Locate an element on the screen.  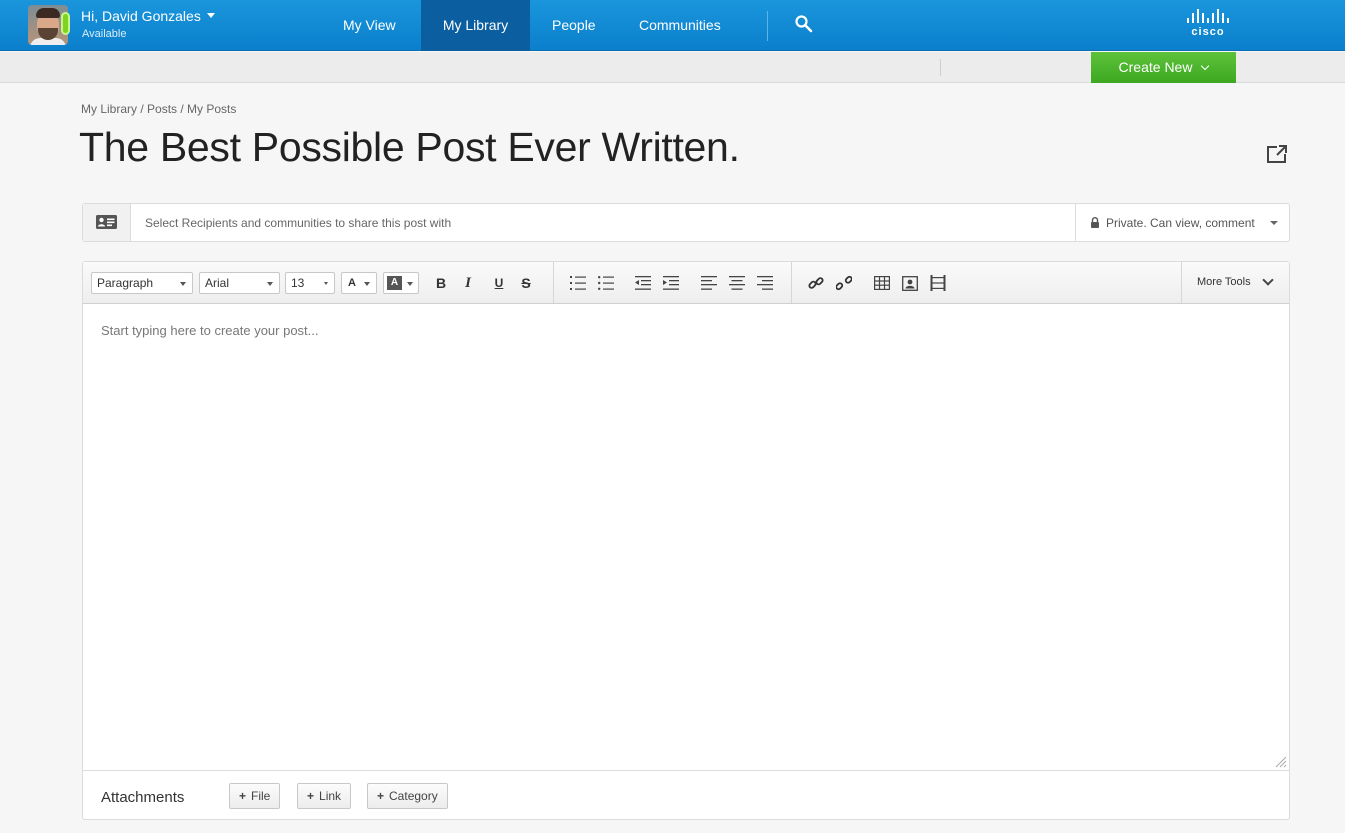
outdent-button is located at coordinates (643, 283).